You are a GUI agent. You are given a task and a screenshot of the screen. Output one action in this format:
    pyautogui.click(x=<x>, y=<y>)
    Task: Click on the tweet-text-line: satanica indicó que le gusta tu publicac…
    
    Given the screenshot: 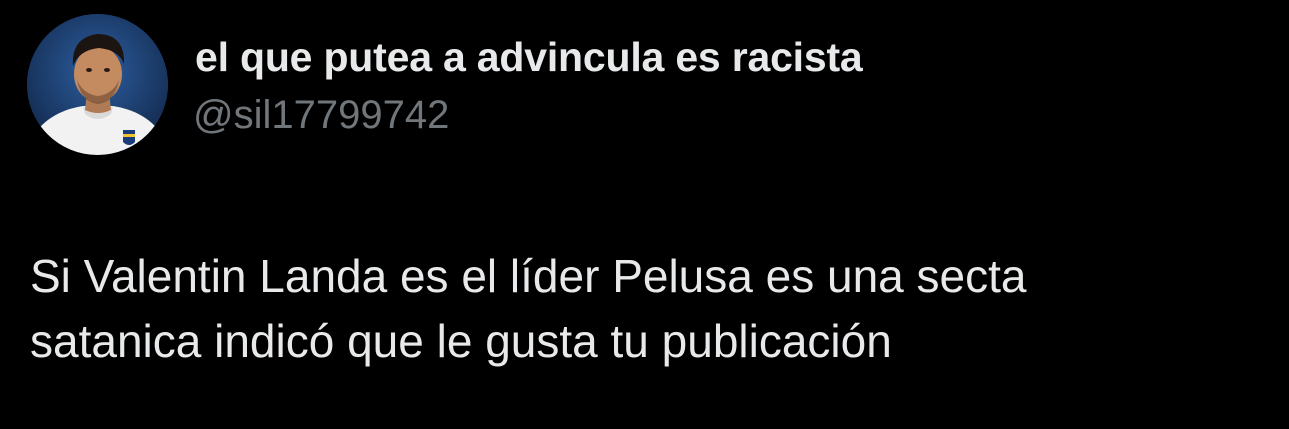 What is the action you would take?
    pyautogui.click(x=461, y=341)
    